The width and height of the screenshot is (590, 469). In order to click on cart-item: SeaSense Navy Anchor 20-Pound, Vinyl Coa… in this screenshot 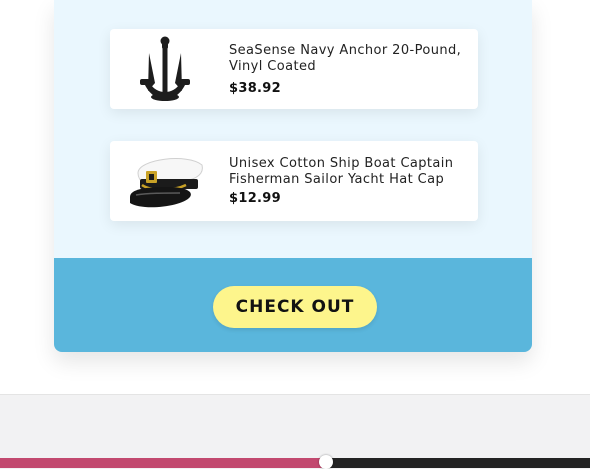, I will do `click(294, 69)`.